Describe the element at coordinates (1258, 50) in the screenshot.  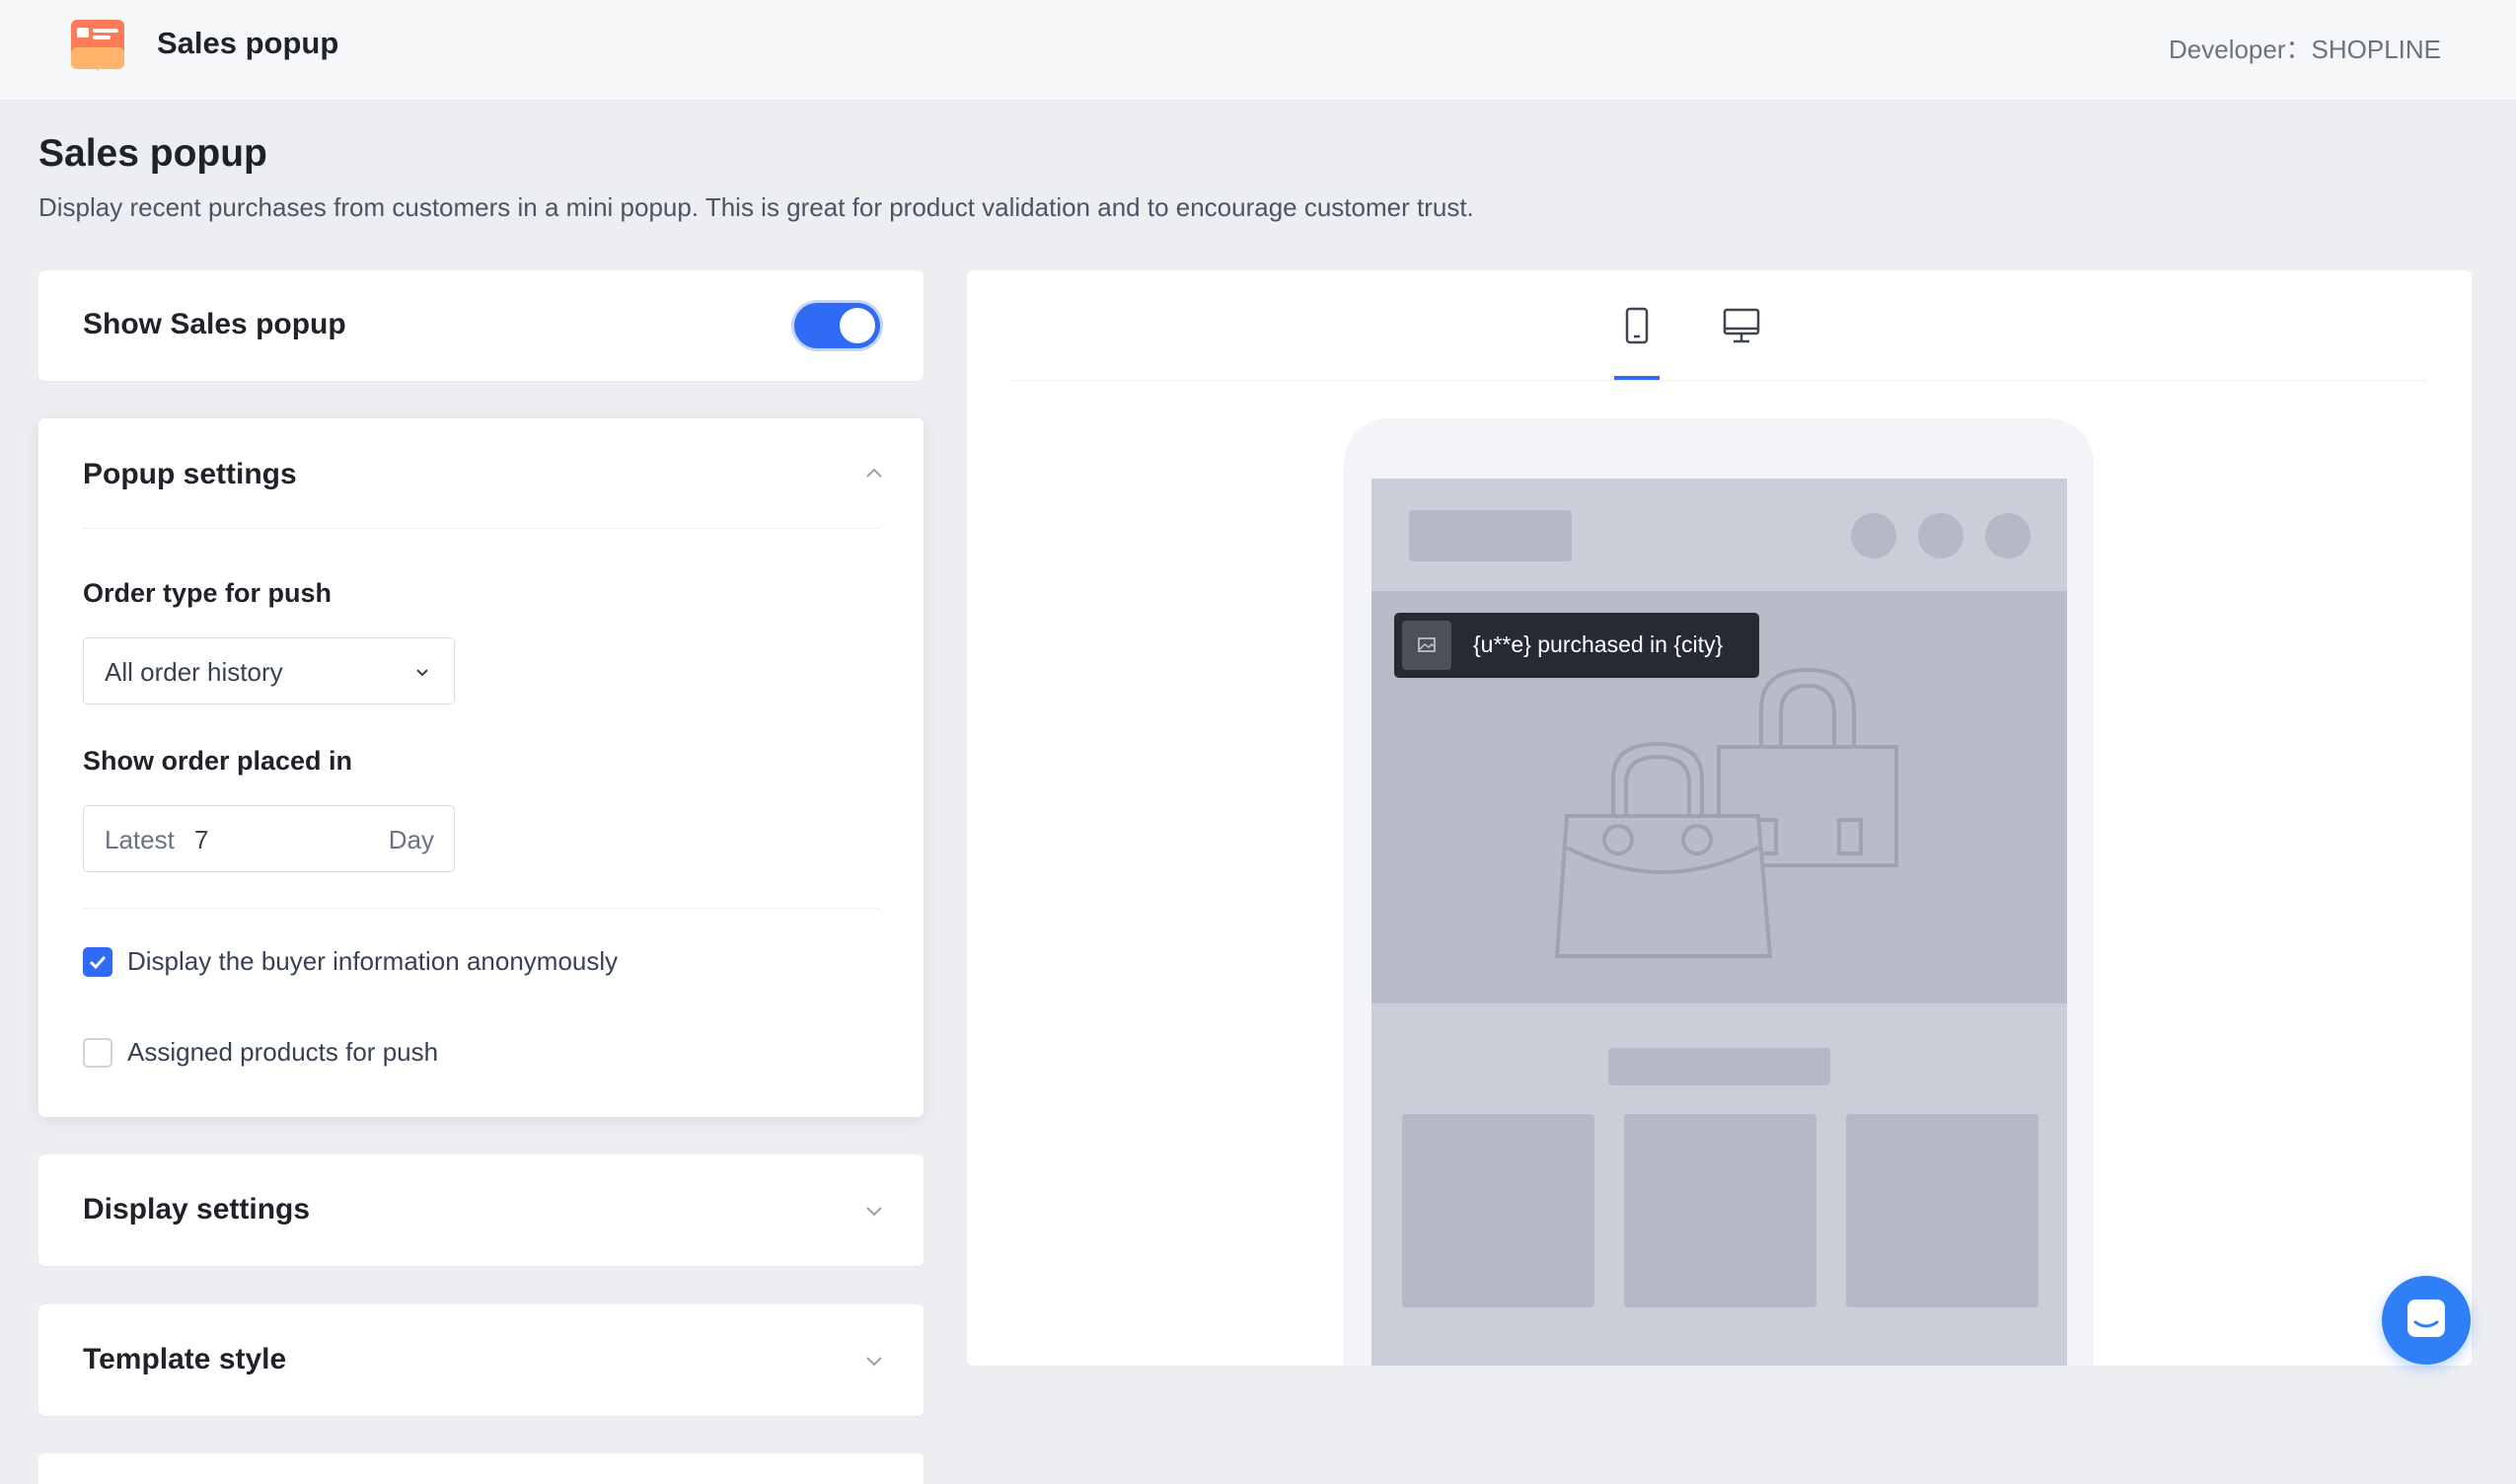
I see `top-bar: Sales popup Developer：SHOPLINE` at that location.